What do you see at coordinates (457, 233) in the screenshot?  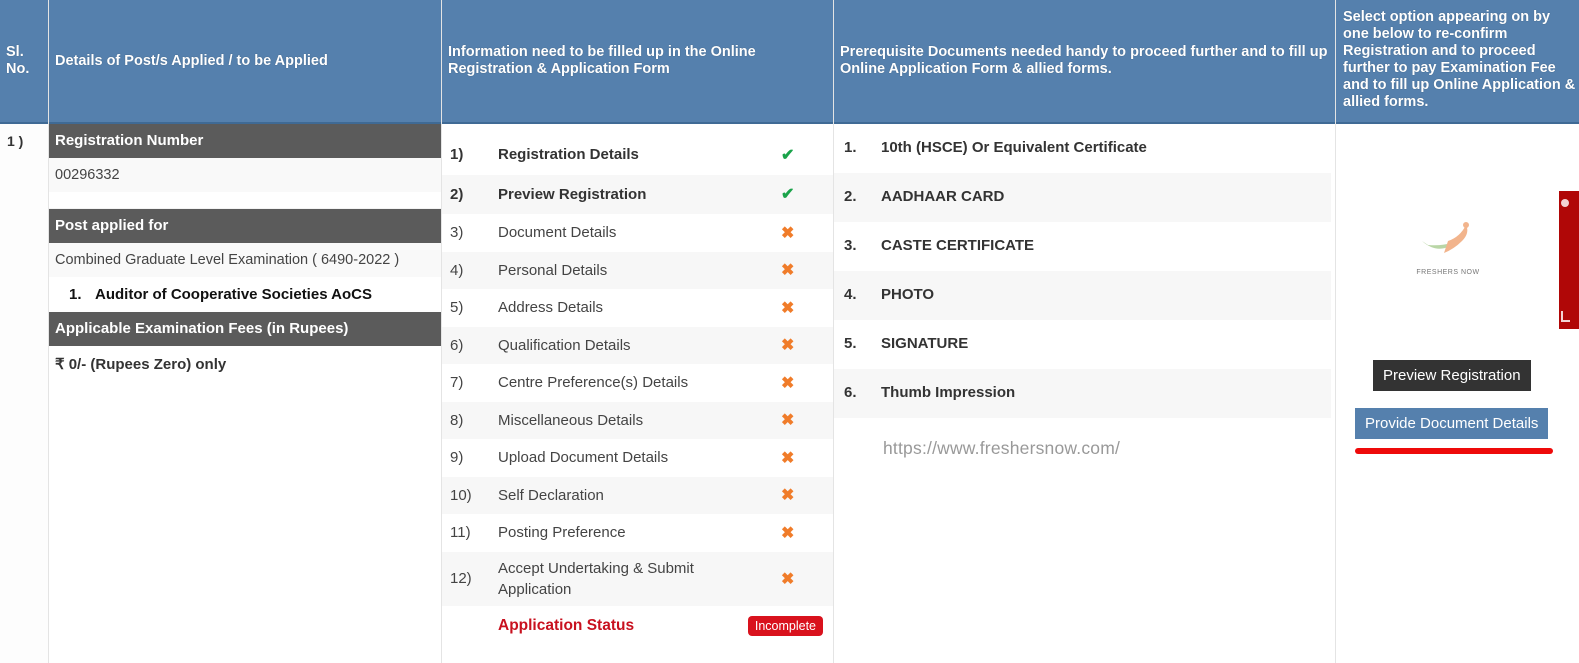 I see `step-num: 3)` at bounding box center [457, 233].